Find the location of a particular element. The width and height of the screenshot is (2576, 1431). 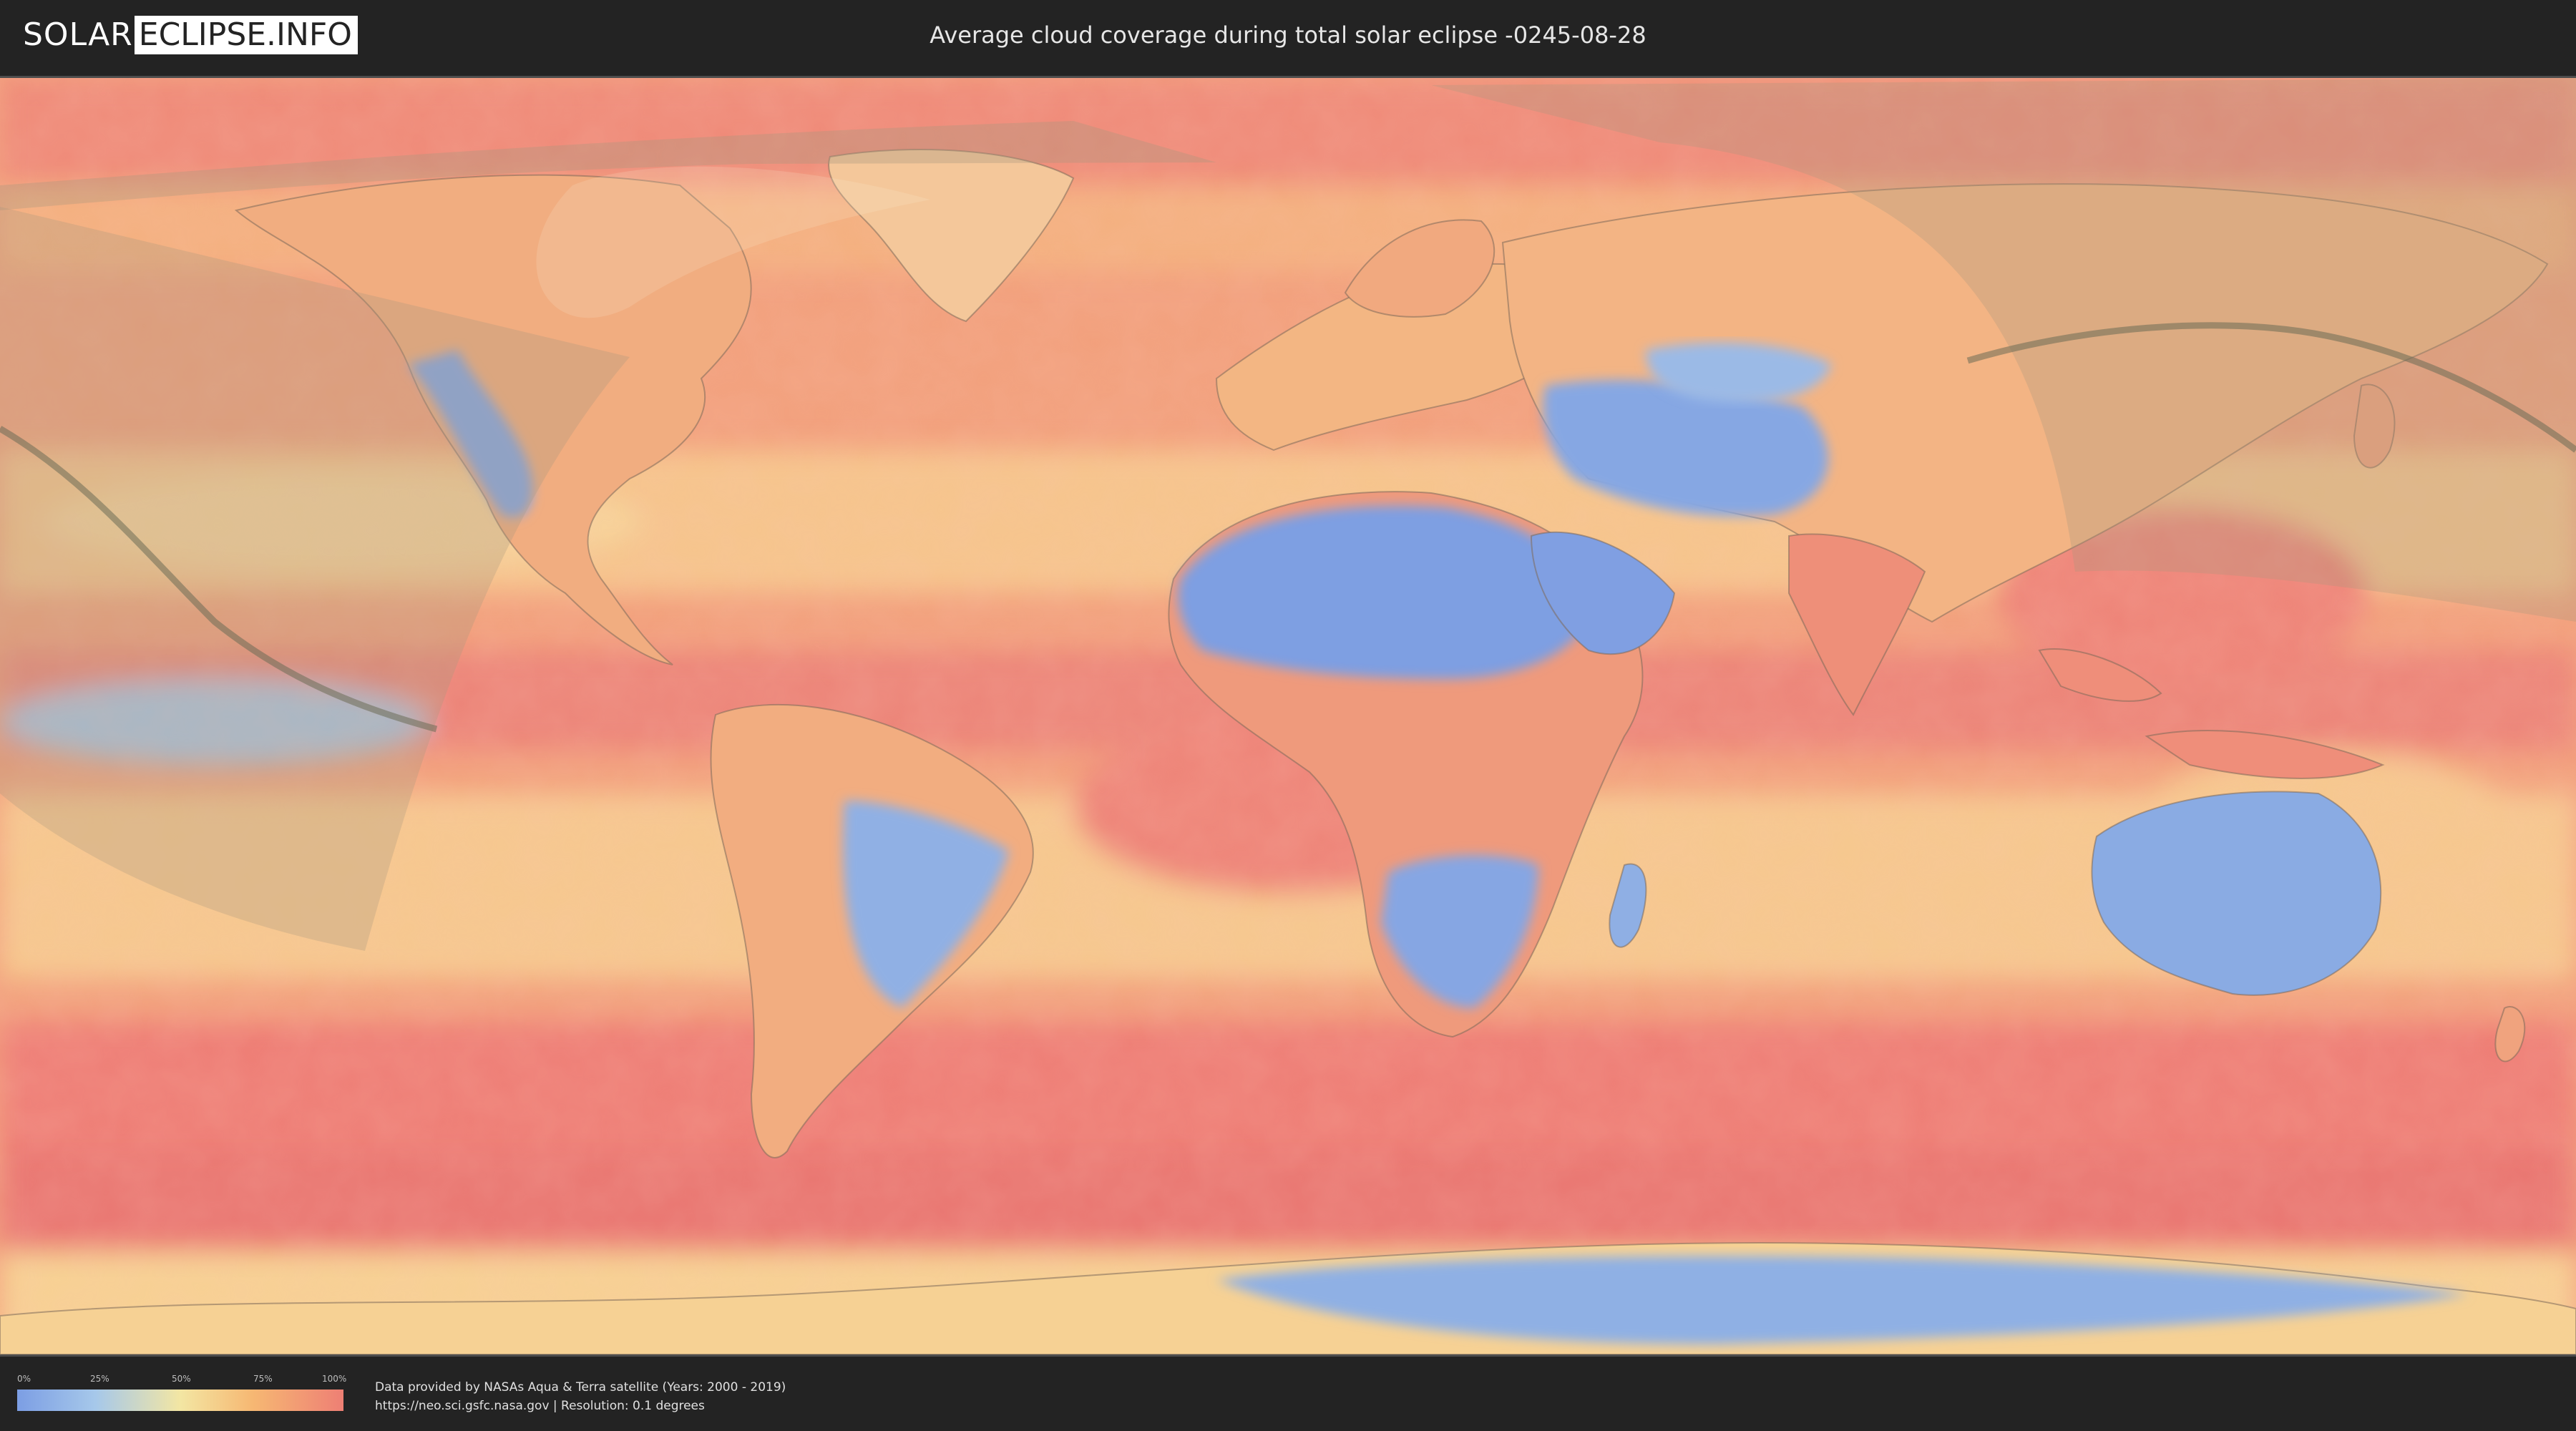

legend-ticks: 0% 25% 50% 75% 100% is located at coordinates (182, 1381).